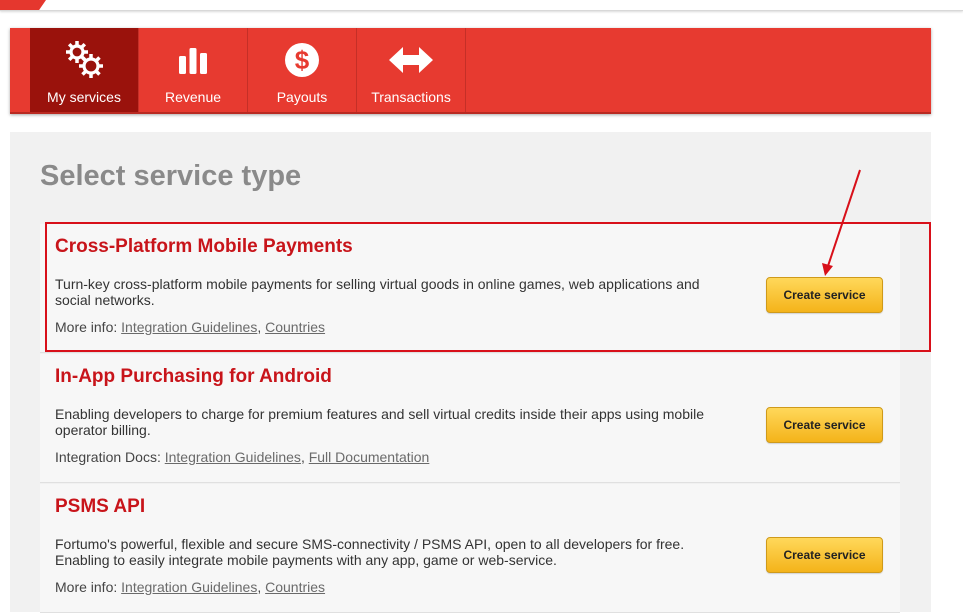  Describe the element at coordinates (84, 60) in the screenshot. I see `gears-icon` at that location.